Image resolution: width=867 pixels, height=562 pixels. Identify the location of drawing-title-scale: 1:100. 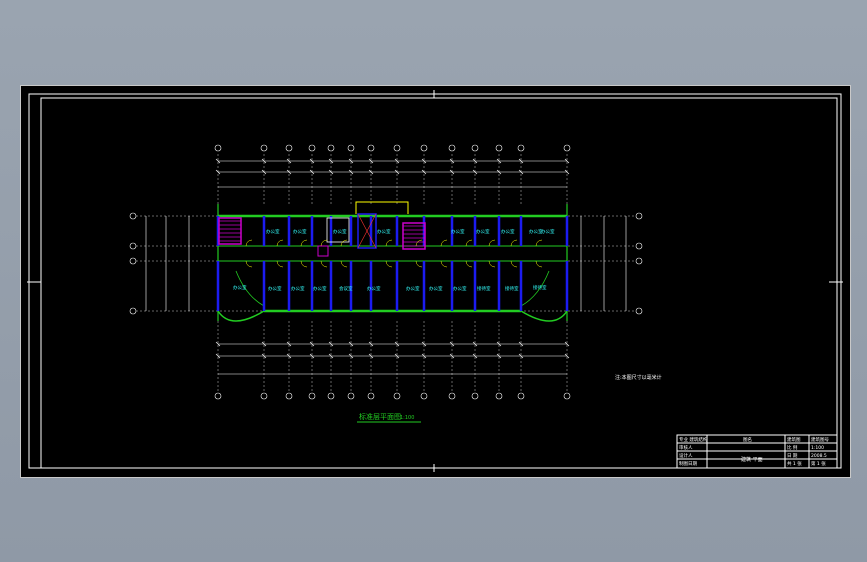
(407, 418).